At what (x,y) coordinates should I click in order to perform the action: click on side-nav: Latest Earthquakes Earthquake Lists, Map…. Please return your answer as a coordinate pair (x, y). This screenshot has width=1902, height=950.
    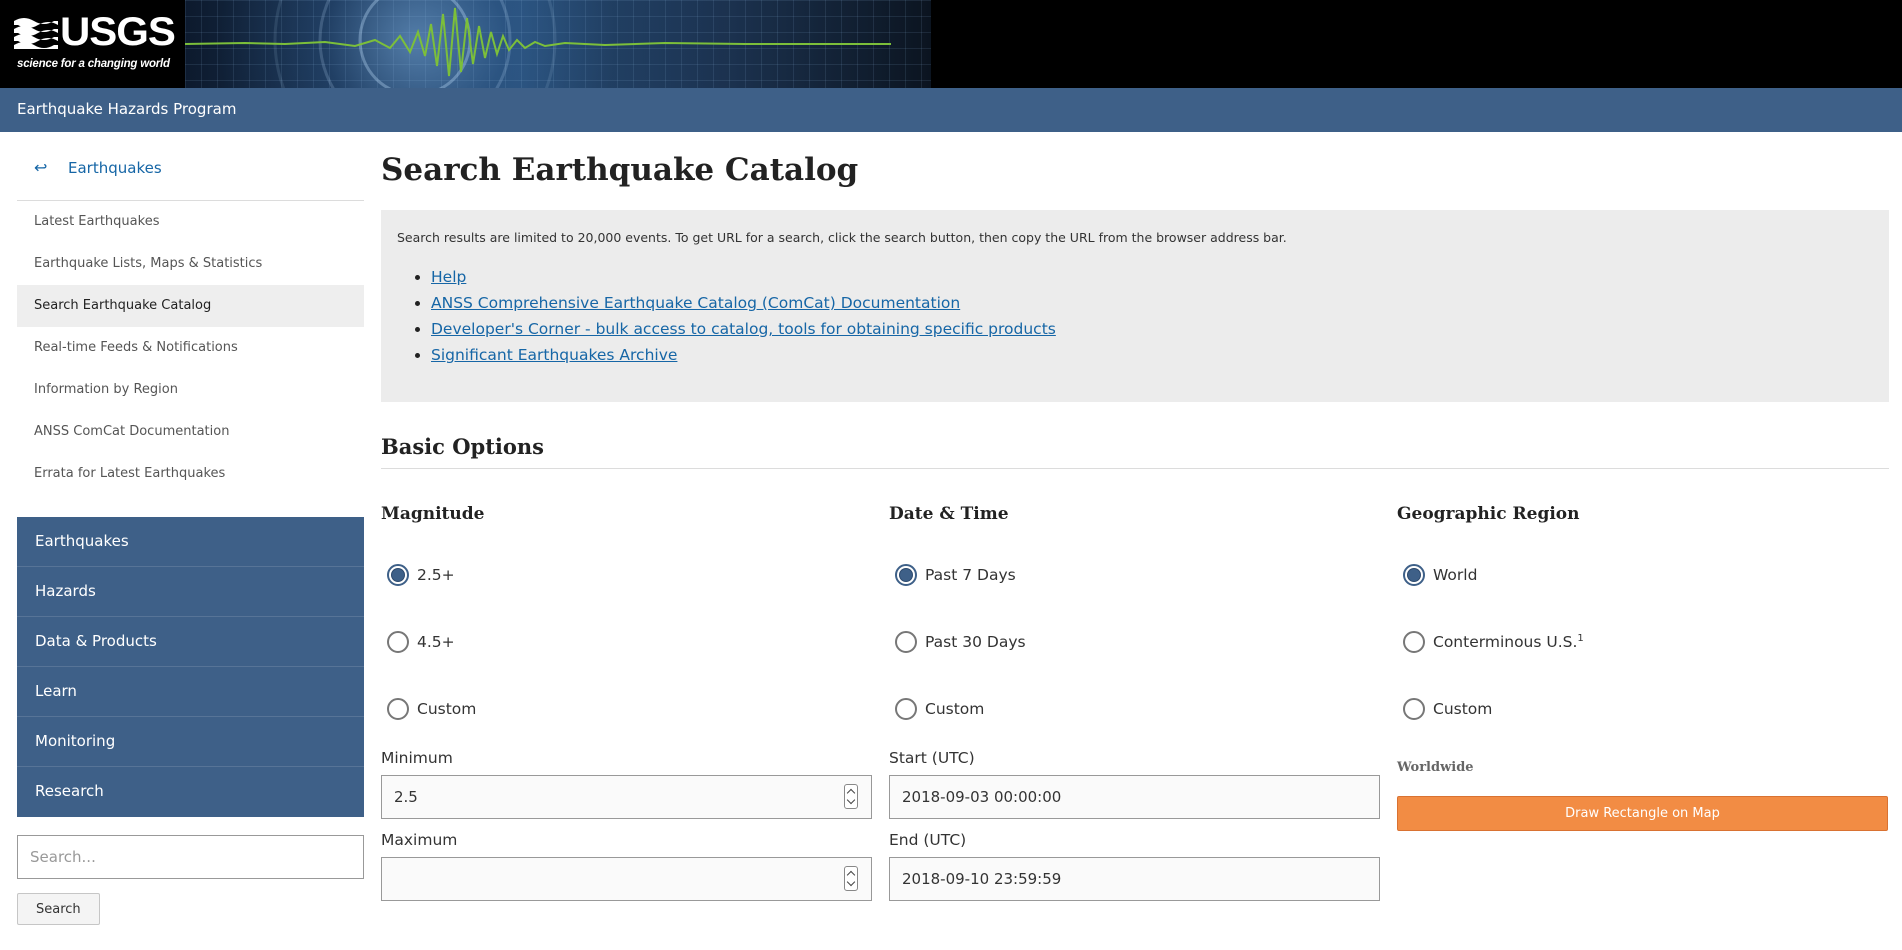
    Looking at the image, I should click on (190, 348).